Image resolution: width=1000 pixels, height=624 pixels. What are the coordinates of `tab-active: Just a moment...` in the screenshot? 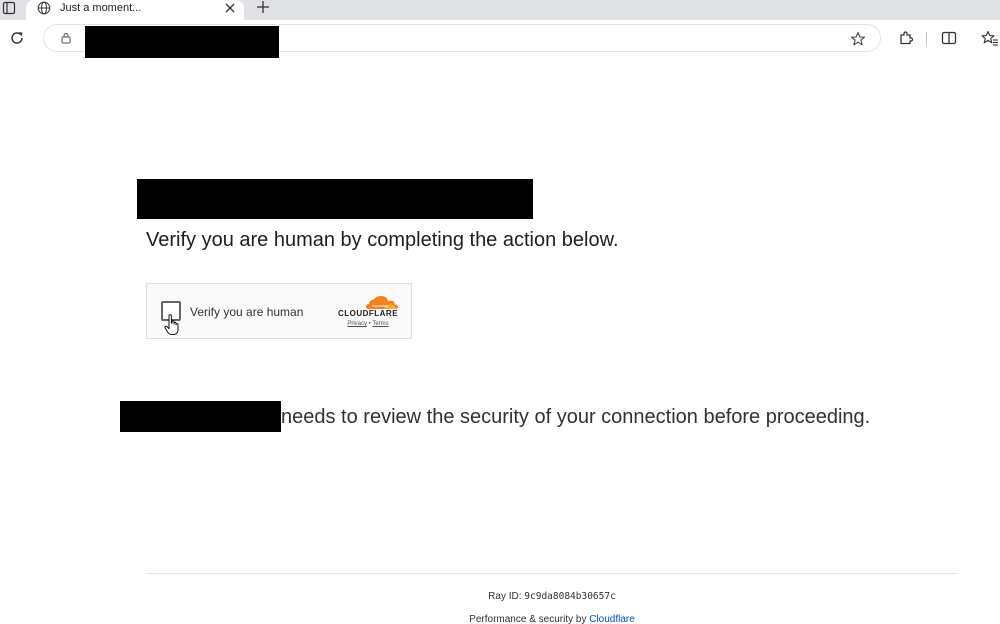 It's located at (135, 10).